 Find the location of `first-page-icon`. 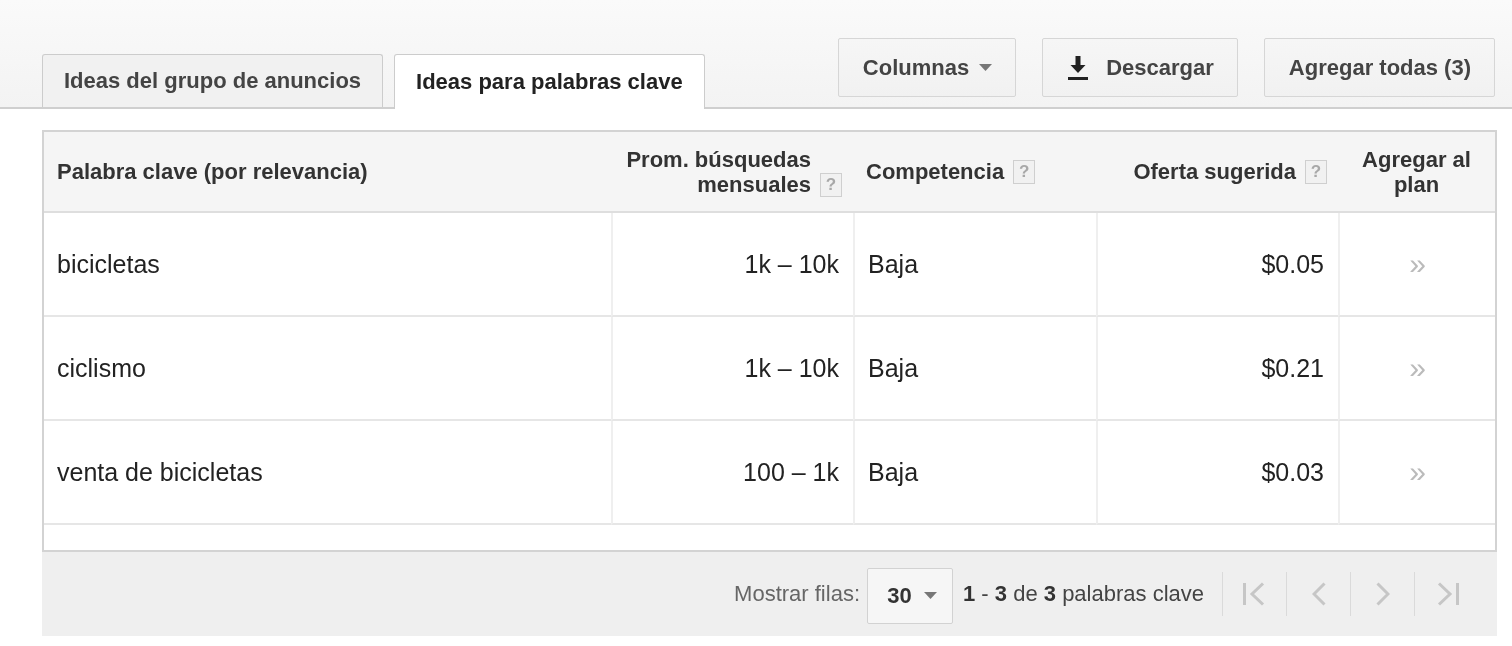

first-page-icon is located at coordinates (1254, 594).